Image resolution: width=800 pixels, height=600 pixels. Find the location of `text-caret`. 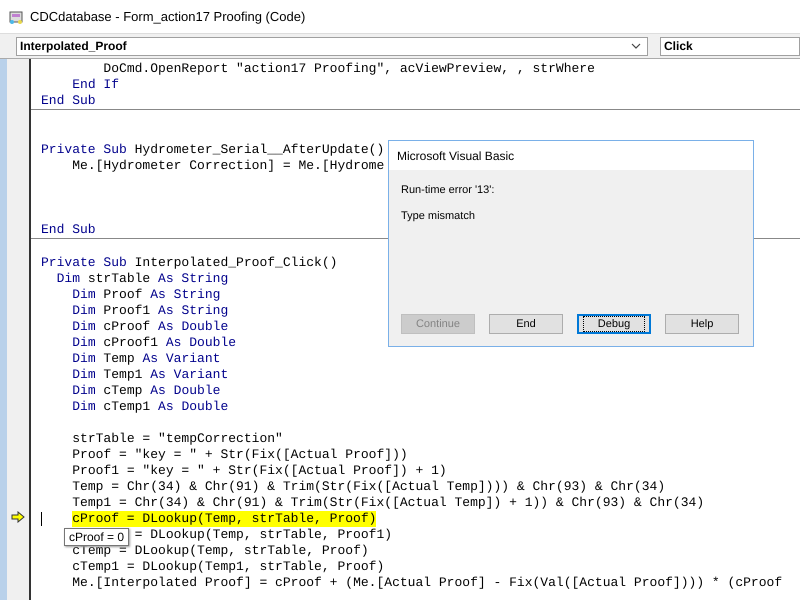

text-caret is located at coordinates (41, 519).